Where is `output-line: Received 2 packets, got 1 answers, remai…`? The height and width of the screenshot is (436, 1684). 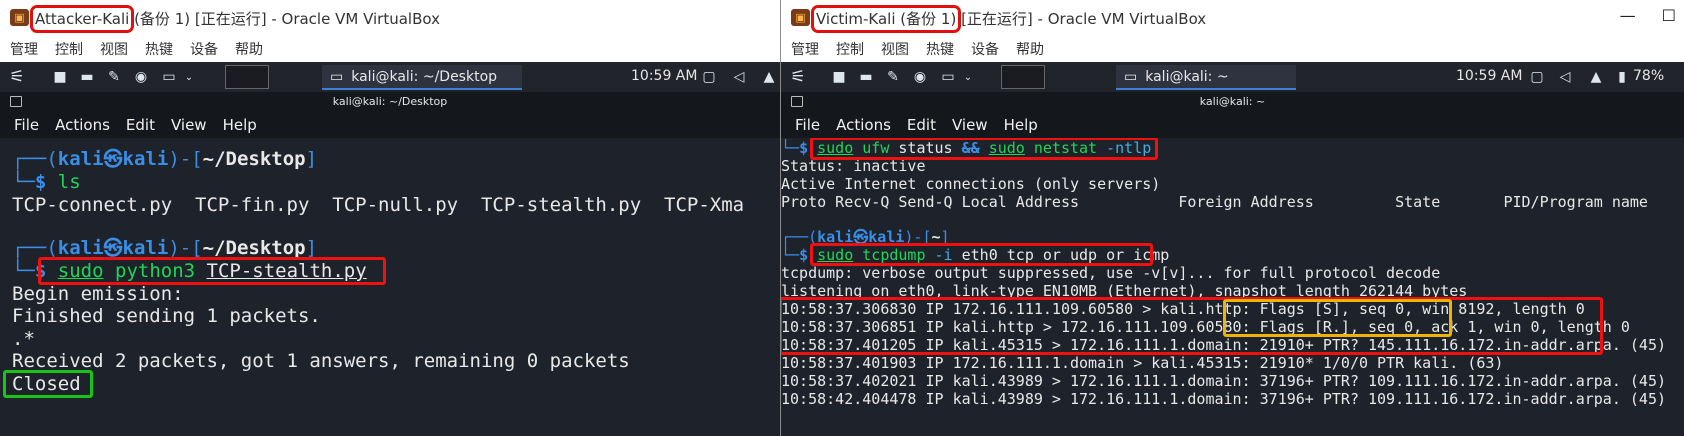 output-line: Received 2 packets, got 1 answers, remai… is located at coordinates (321, 361).